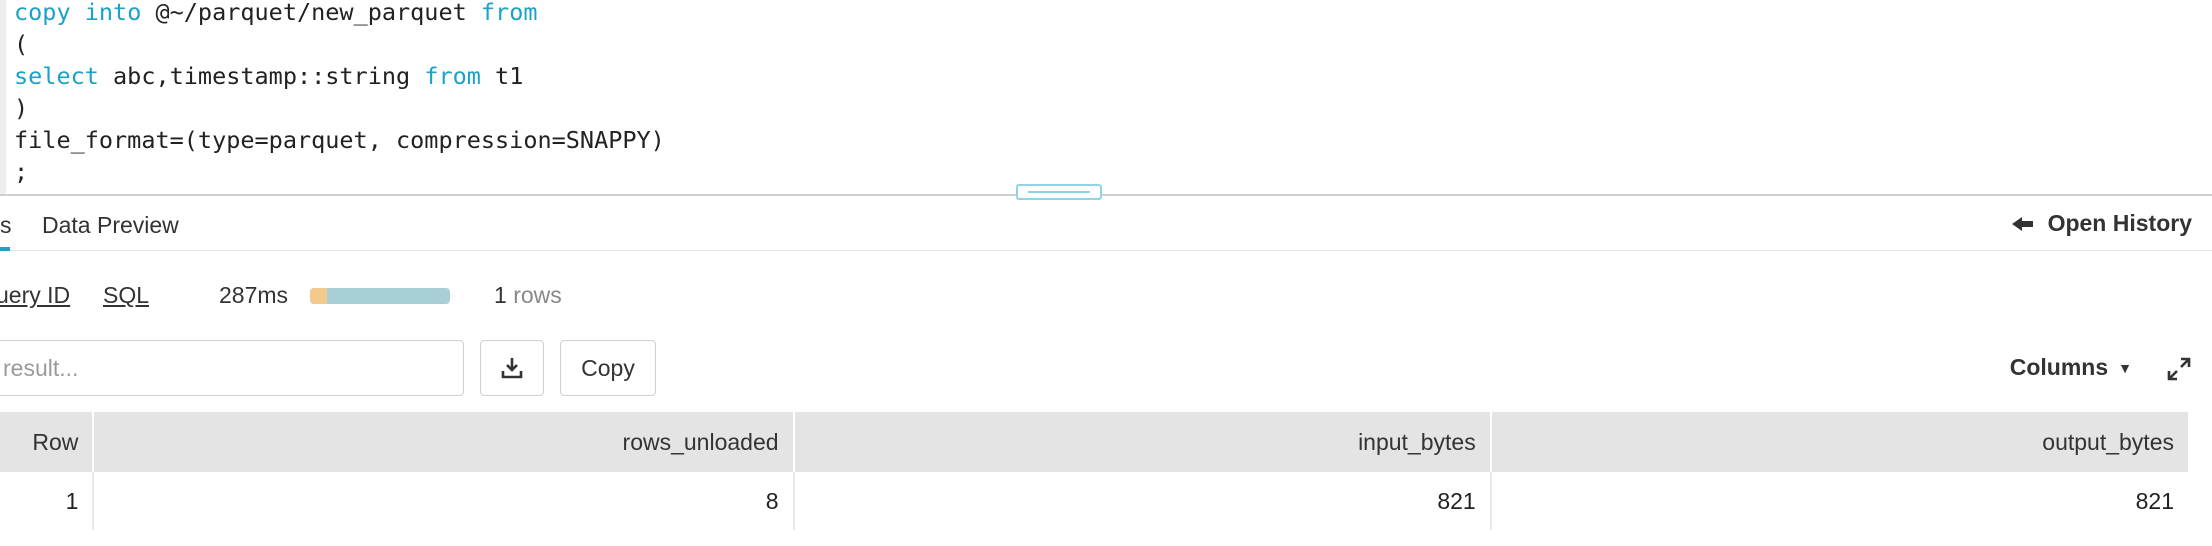 This screenshot has height=546, width=2212. What do you see at coordinates (311, 13) in the screenshot?
I see `sql-text: @~/parquet/new_parquet` at bounding box center [311, 13].